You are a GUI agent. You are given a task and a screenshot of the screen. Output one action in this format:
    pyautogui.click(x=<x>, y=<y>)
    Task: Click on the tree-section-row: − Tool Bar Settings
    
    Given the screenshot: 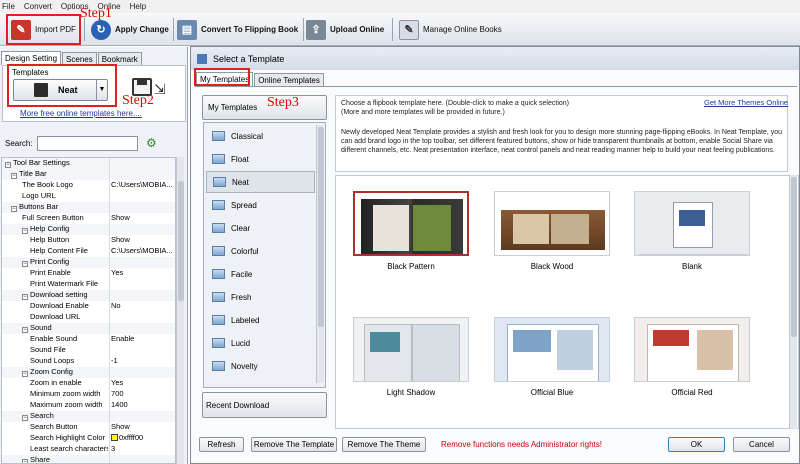 What is the action you would take?
    pyautogui.click(x=88, y=163)
    